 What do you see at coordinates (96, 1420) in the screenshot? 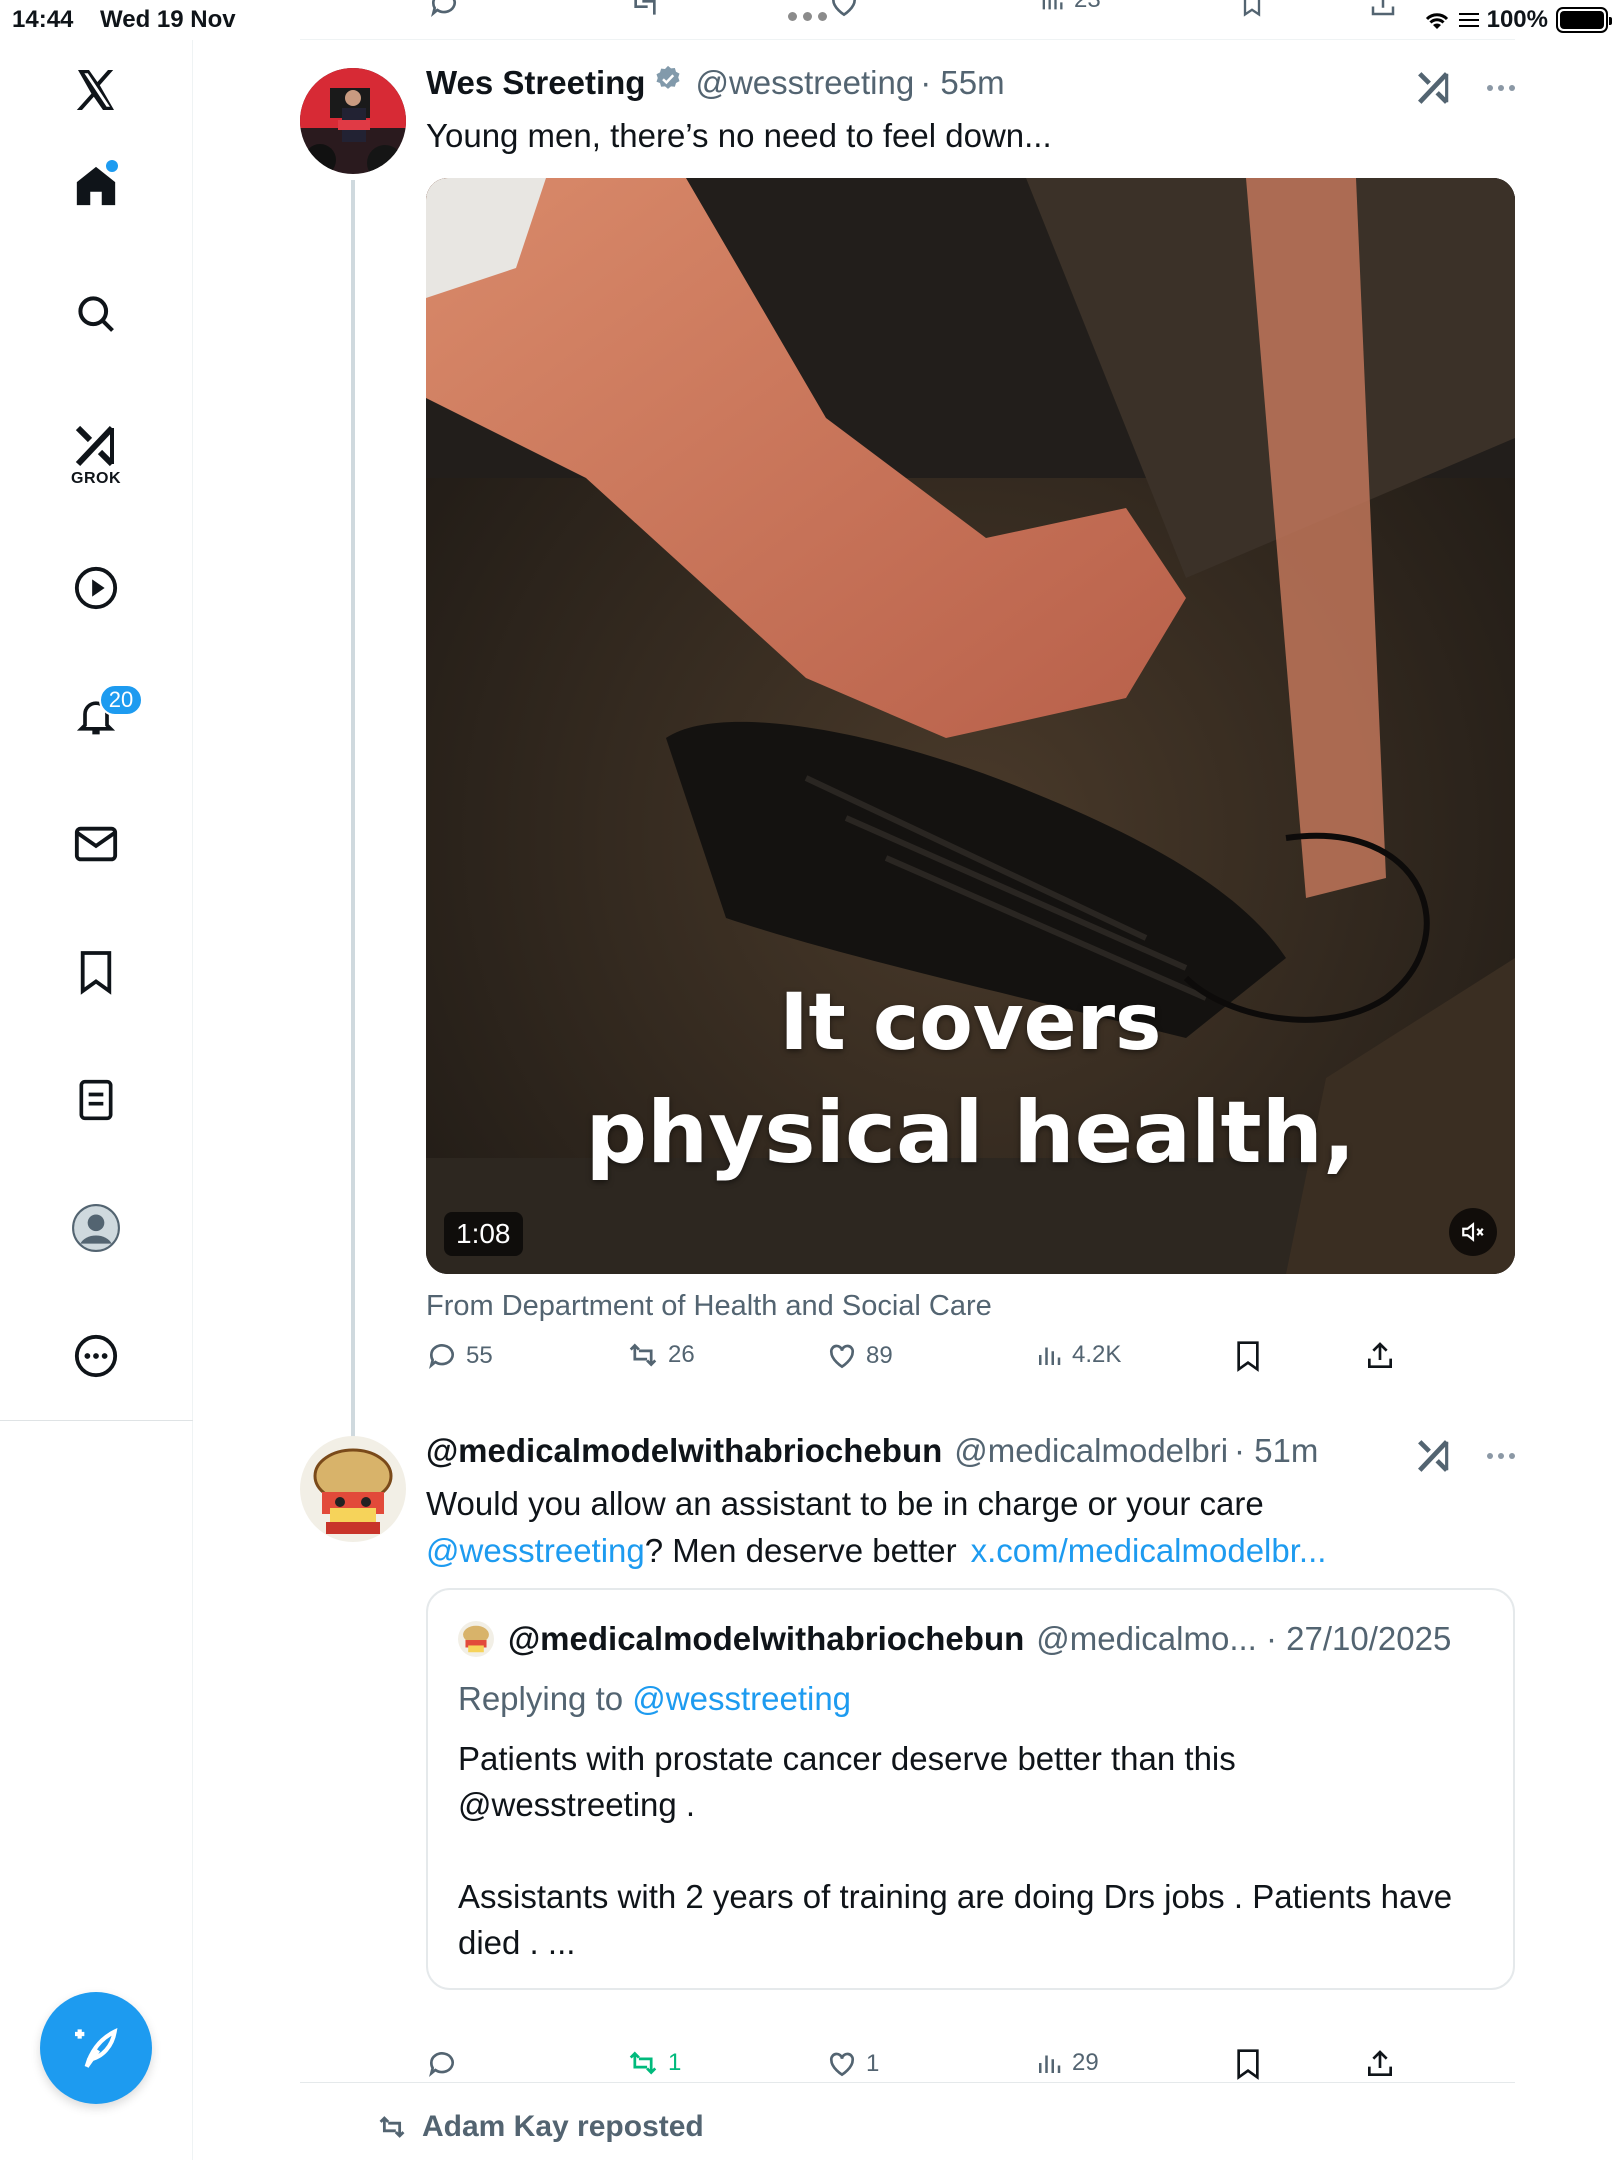
I see `sidebar-divider` at bounding box center [96, 1420].